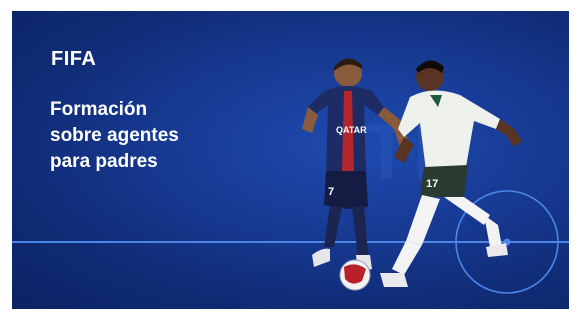  Describe the element at coordinates (351, 130) in the screenshot. I see `jersey-sponsor: QATAR` at that location.